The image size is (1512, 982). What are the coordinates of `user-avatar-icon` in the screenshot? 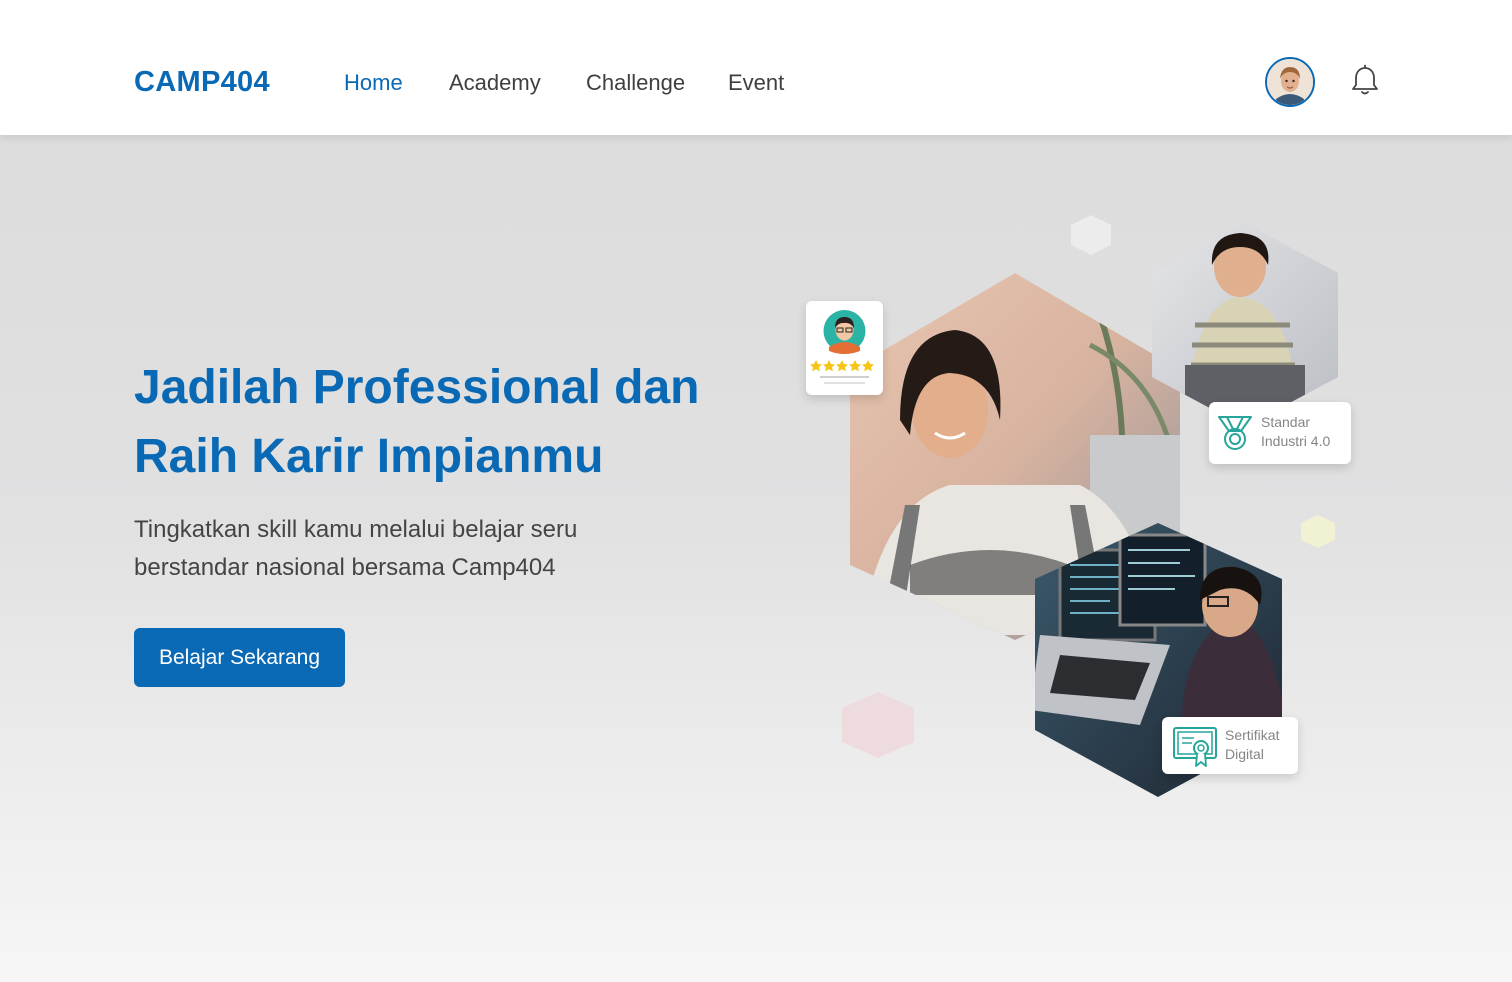 It's located at (1290, 82).